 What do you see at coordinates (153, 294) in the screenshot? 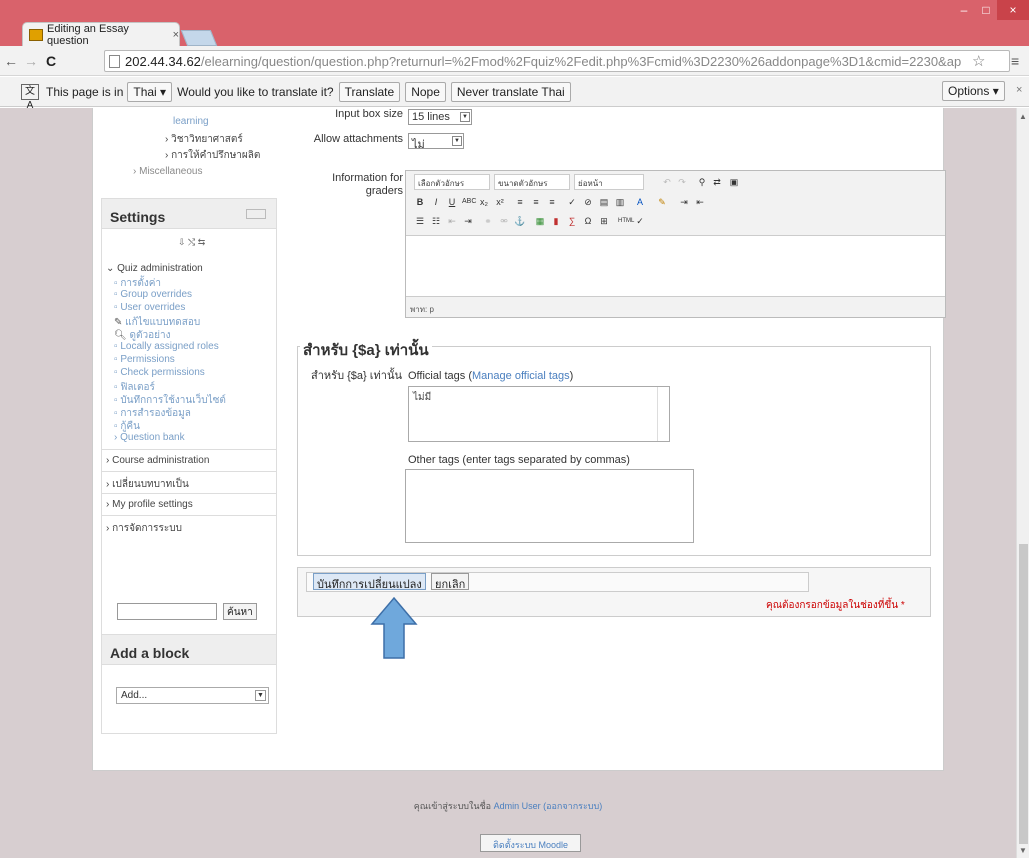
I see `settings-item: ▫ Group overrides` at bounding box center [153, 294].